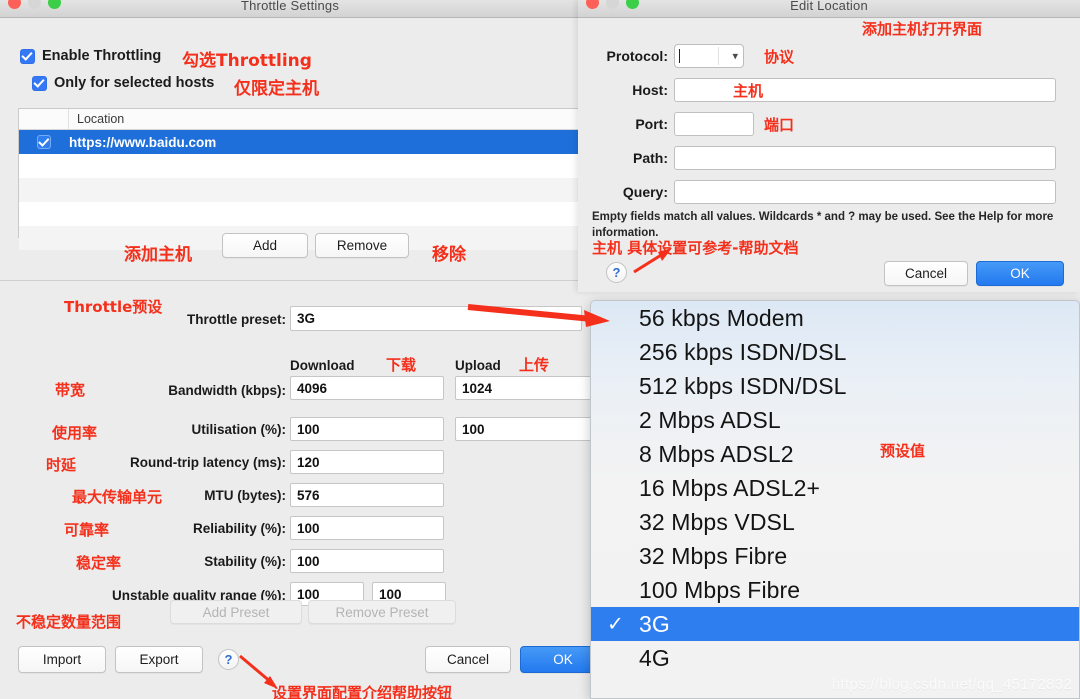  What do you see at coordinates (449, 255) in the screenshot?
I see `remove-annotation: 移除` at bounding box center [449, 255].